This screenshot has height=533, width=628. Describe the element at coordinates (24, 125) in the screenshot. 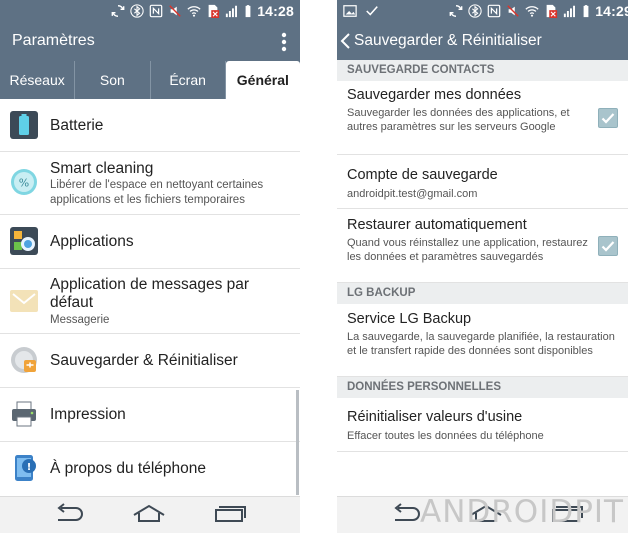

I see `battery-icon` at that location.